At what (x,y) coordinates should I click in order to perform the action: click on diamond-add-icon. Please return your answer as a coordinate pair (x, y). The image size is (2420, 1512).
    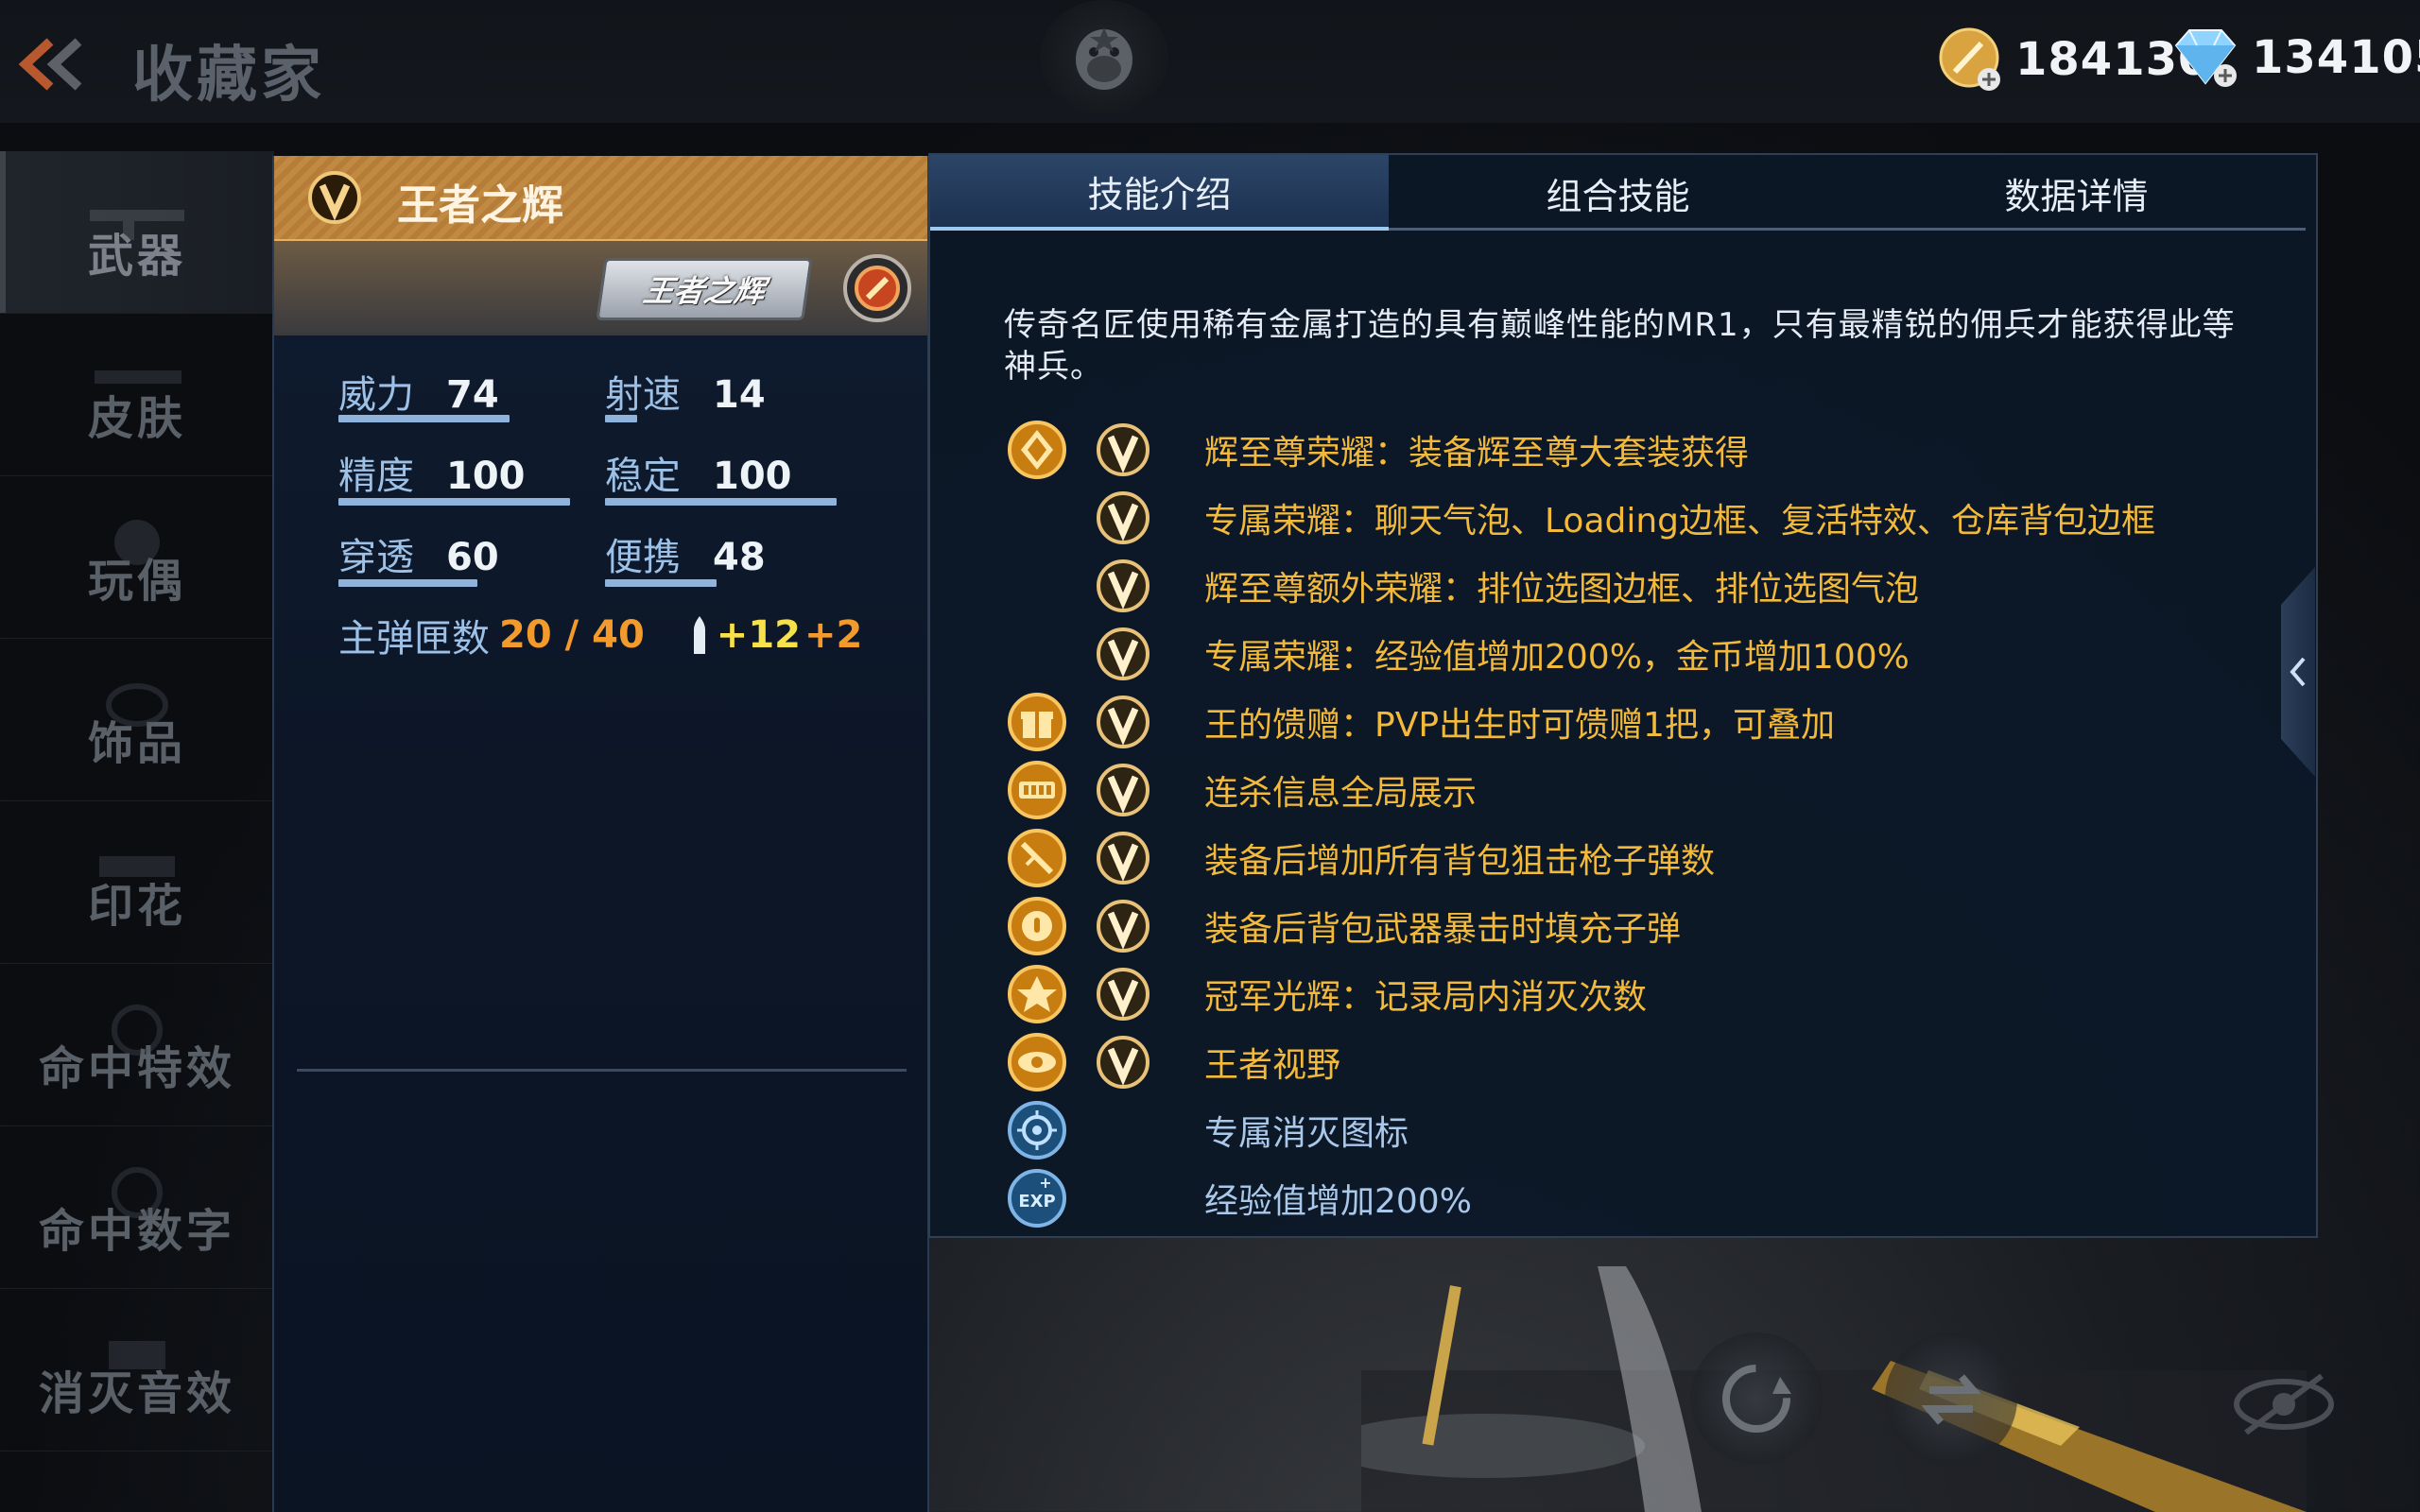
    Looking at the image, I should click on (2205, 58).